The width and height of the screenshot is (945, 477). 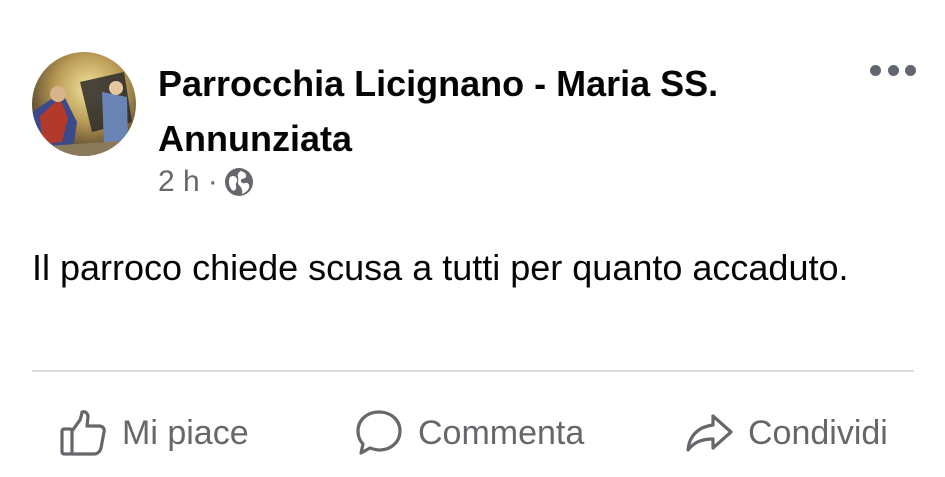 I want to click on comment-label: Commenta, so click(x=501, y=432).